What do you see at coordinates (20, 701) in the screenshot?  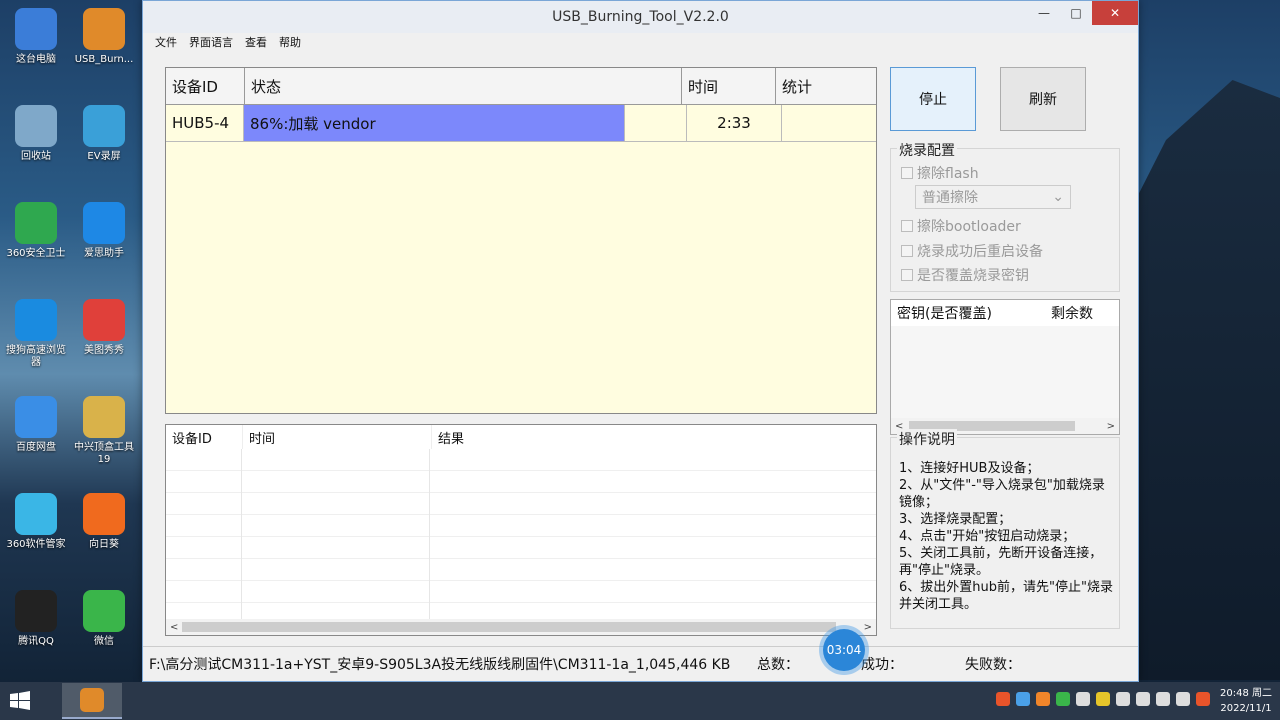 I see `windows-start-icon` at bounding box center [20, 701].